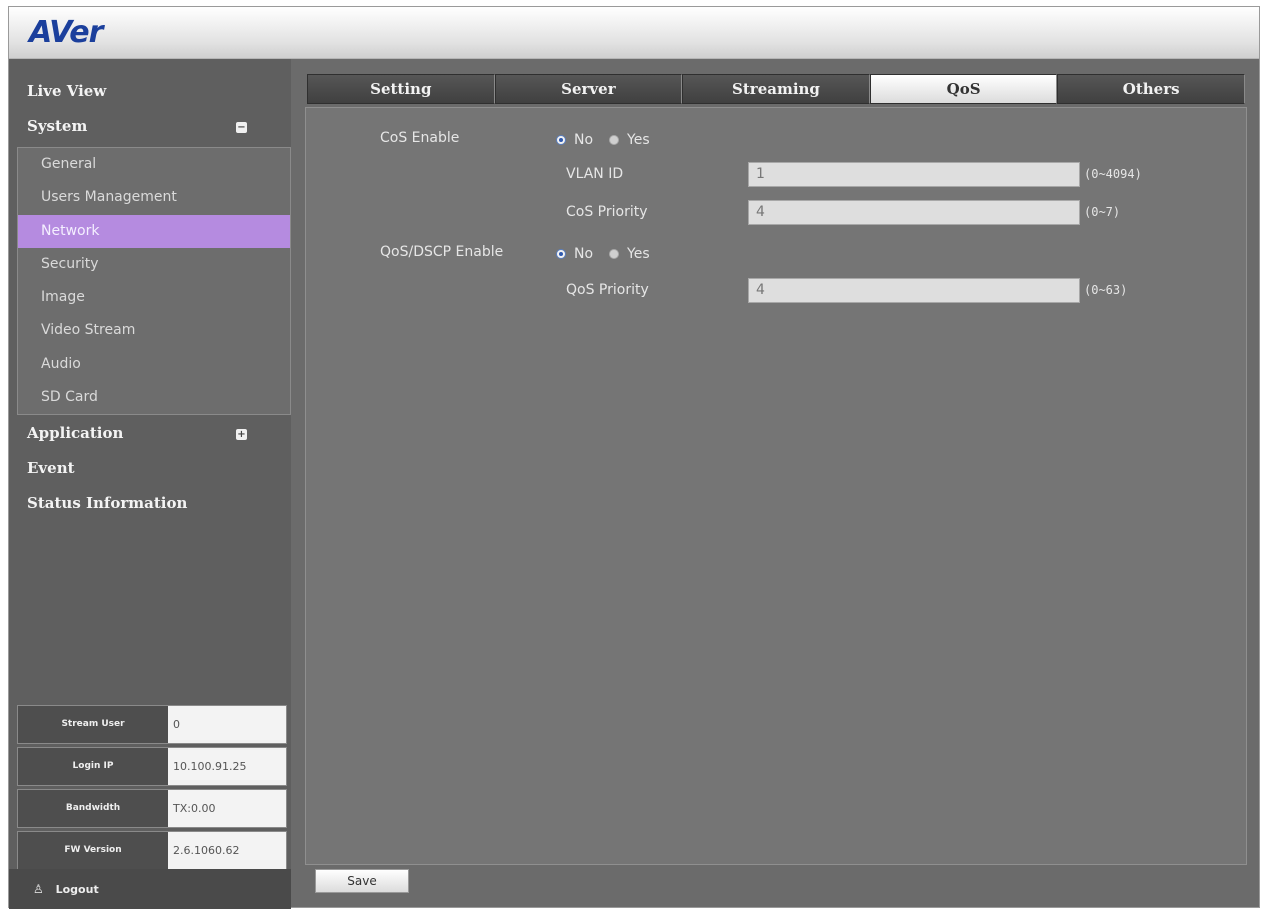  I want to click on info-value: TX:0.00, so click(227, 808).